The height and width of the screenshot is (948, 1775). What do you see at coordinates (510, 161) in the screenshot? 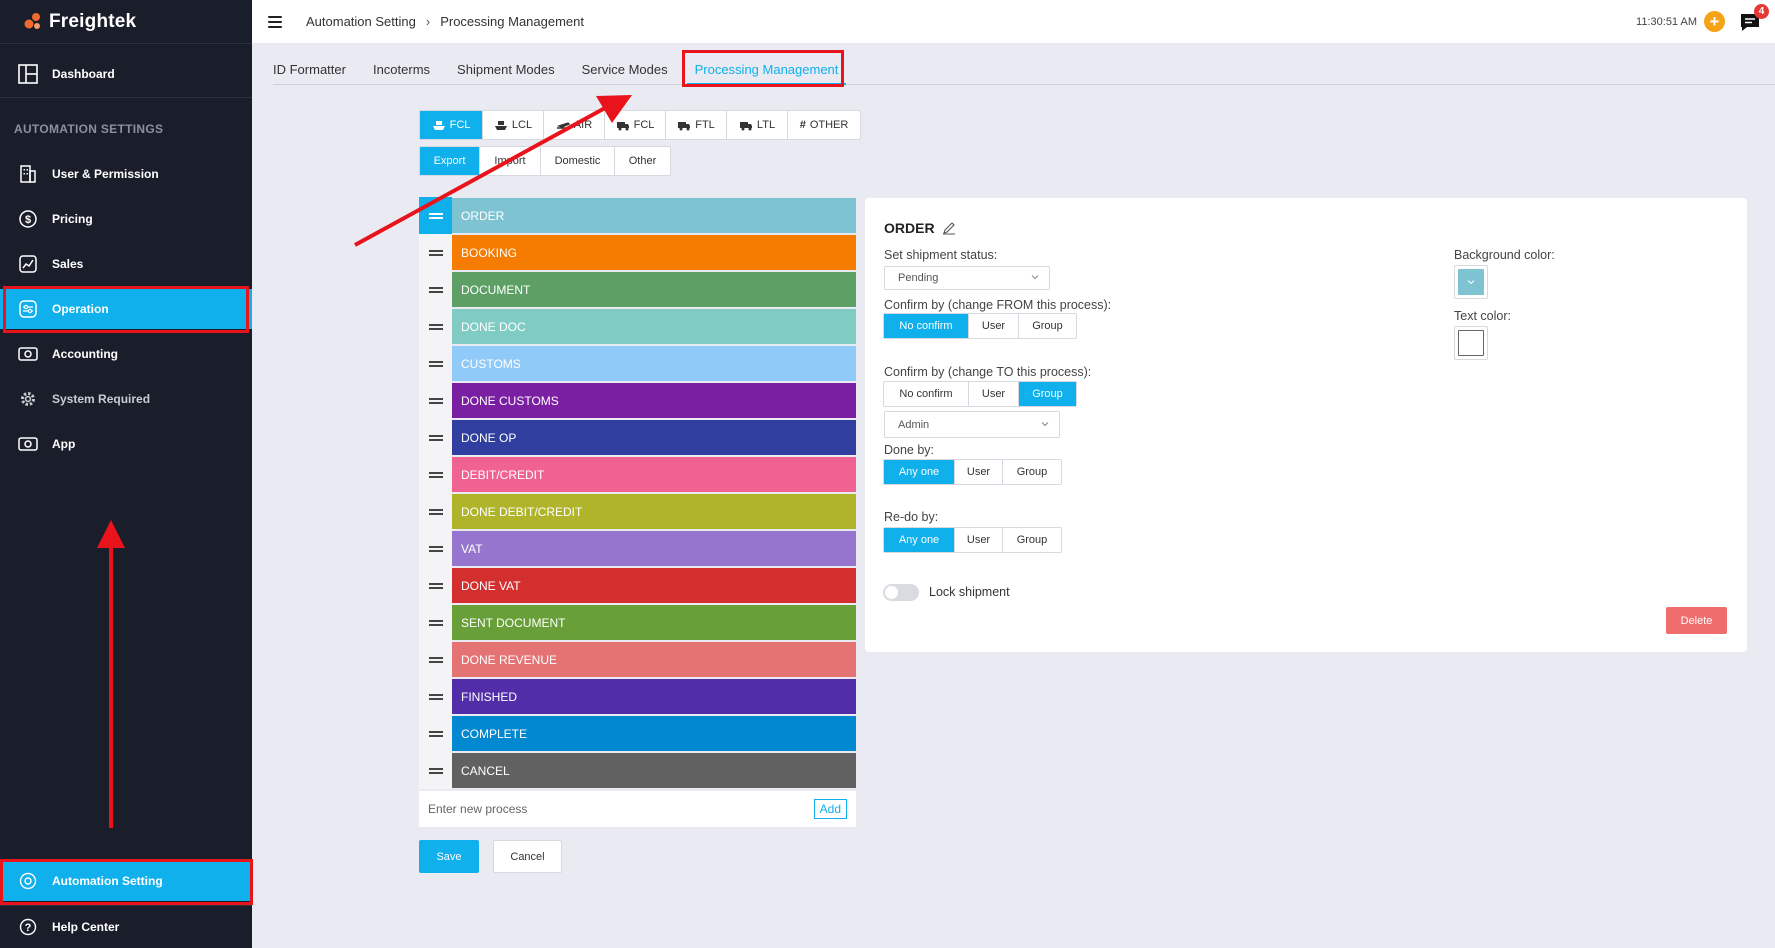
I see `direction-import: Import` at bounding box center [510, 161].